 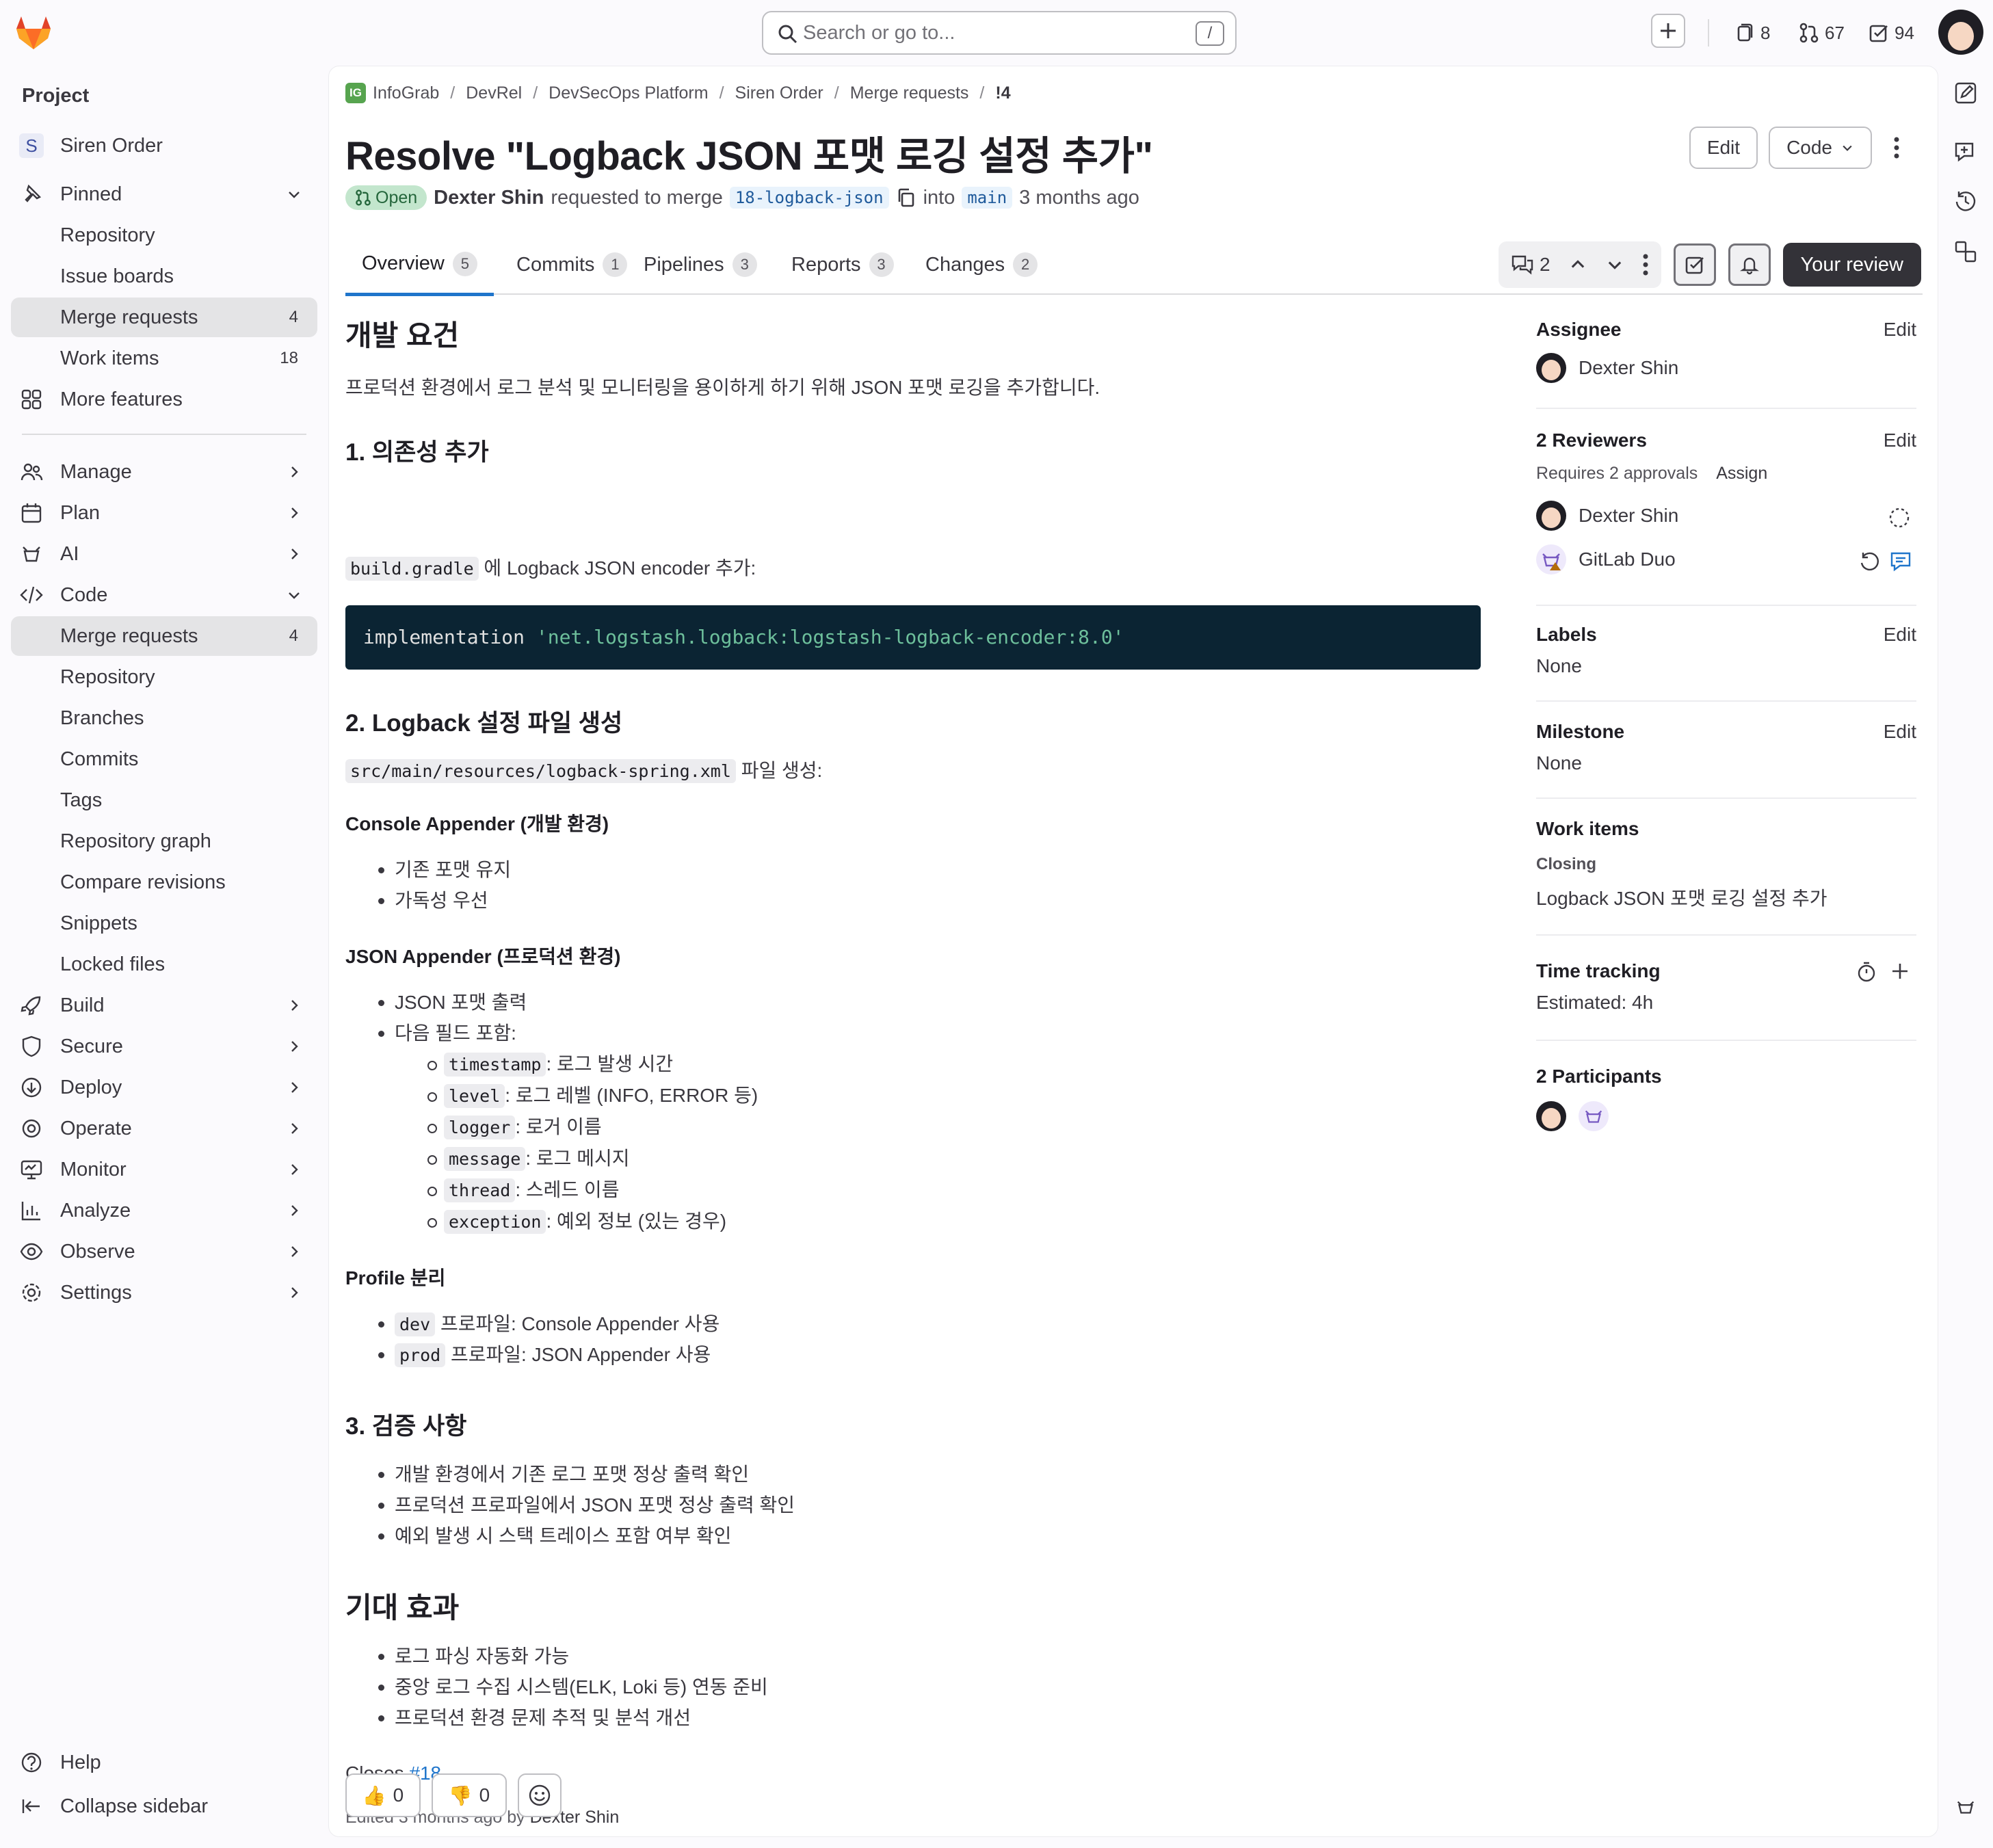 I want to click on chevron-up-icon, so click(x=1577, y=264).